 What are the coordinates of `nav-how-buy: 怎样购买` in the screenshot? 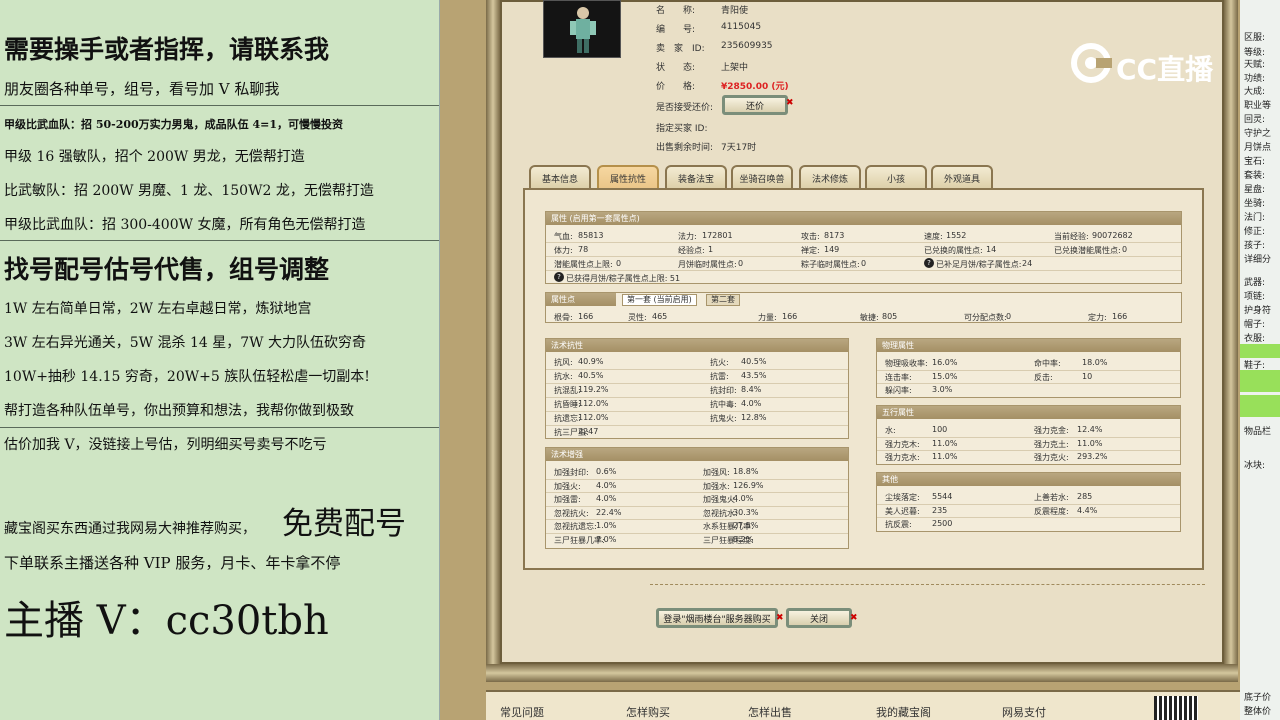 It's located at (648, 712).